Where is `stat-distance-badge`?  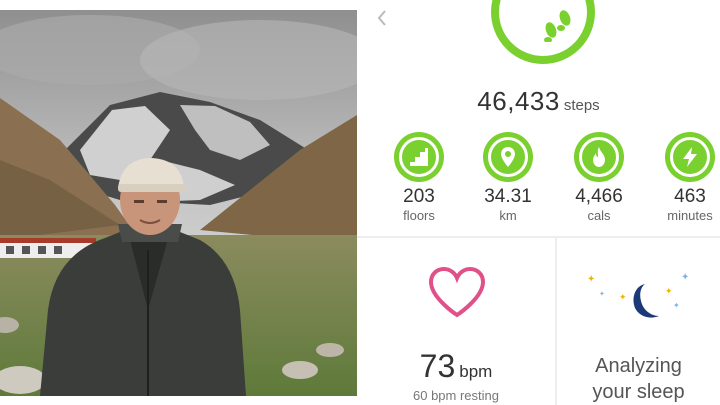
stat-distance-badge is located at coordinates (508, 157).